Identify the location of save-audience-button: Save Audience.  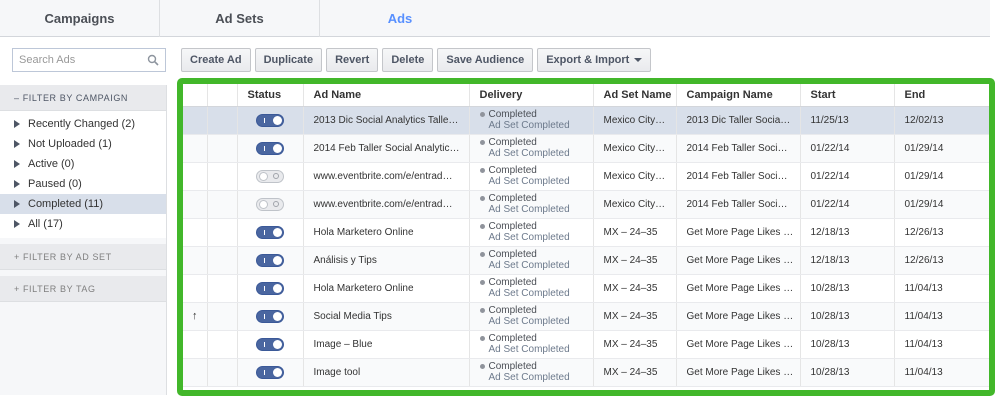
(485, 60).